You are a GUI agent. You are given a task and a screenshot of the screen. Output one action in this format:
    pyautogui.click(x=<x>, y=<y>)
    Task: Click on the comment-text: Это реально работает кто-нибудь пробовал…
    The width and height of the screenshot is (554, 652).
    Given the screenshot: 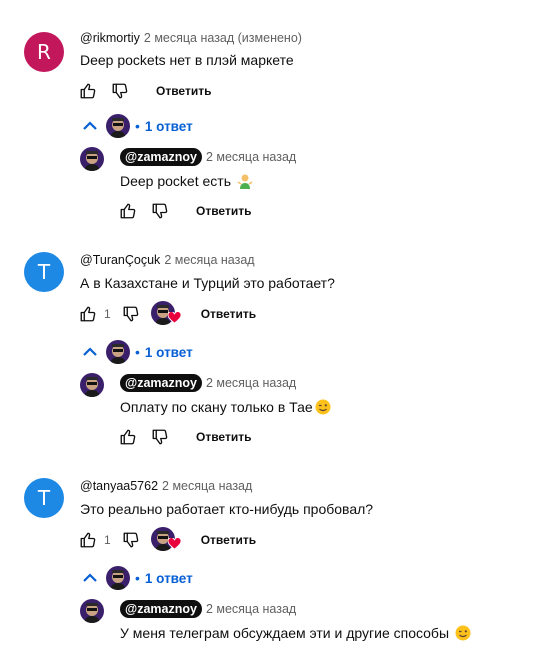 What is the action you would take?
    pyautogui.click(x=227, y=509)
    